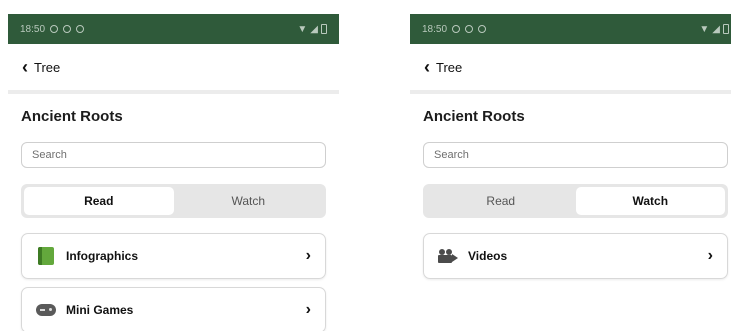 This screenshot has width=731, height=331. Describe the element at coordinates (173, 309) in the screenshot. I see `list-item-mini-games: Mini Games ›` at that location.